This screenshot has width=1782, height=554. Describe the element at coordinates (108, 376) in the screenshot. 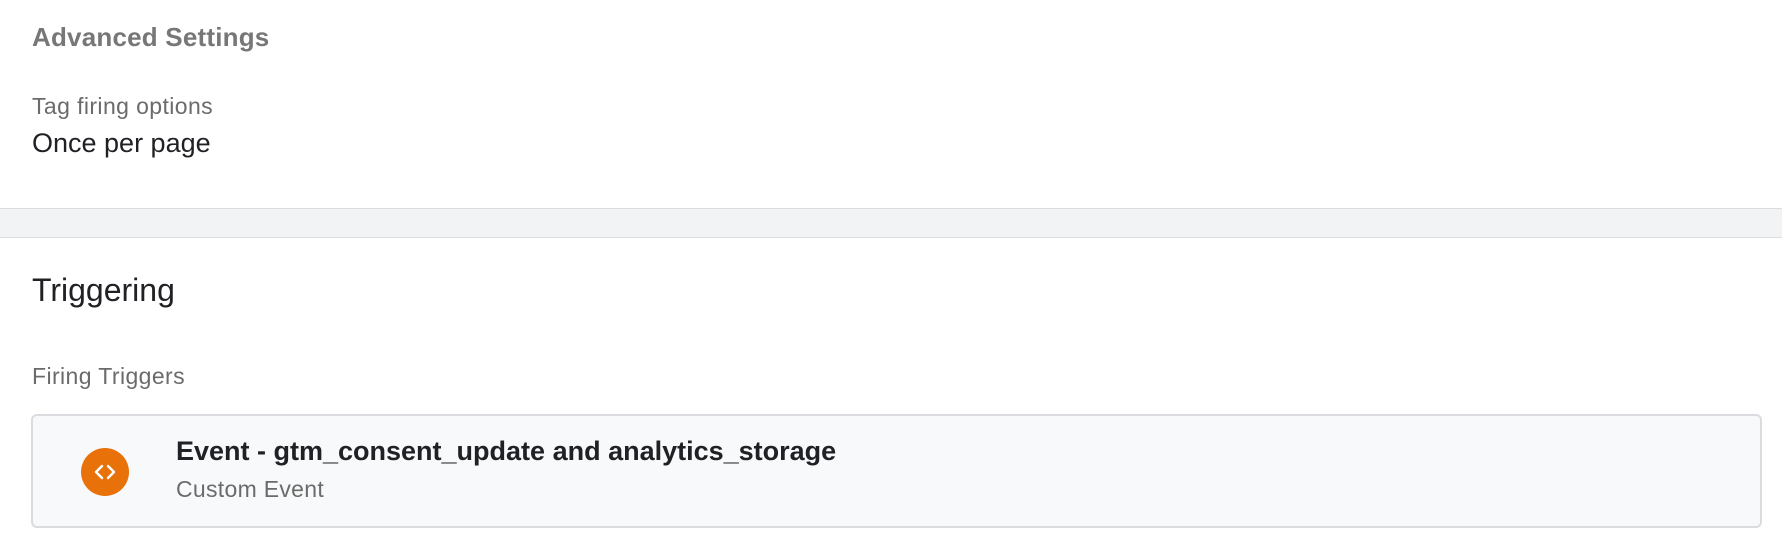

I see `firing-triggers-label: Firing Triggers` at that location.